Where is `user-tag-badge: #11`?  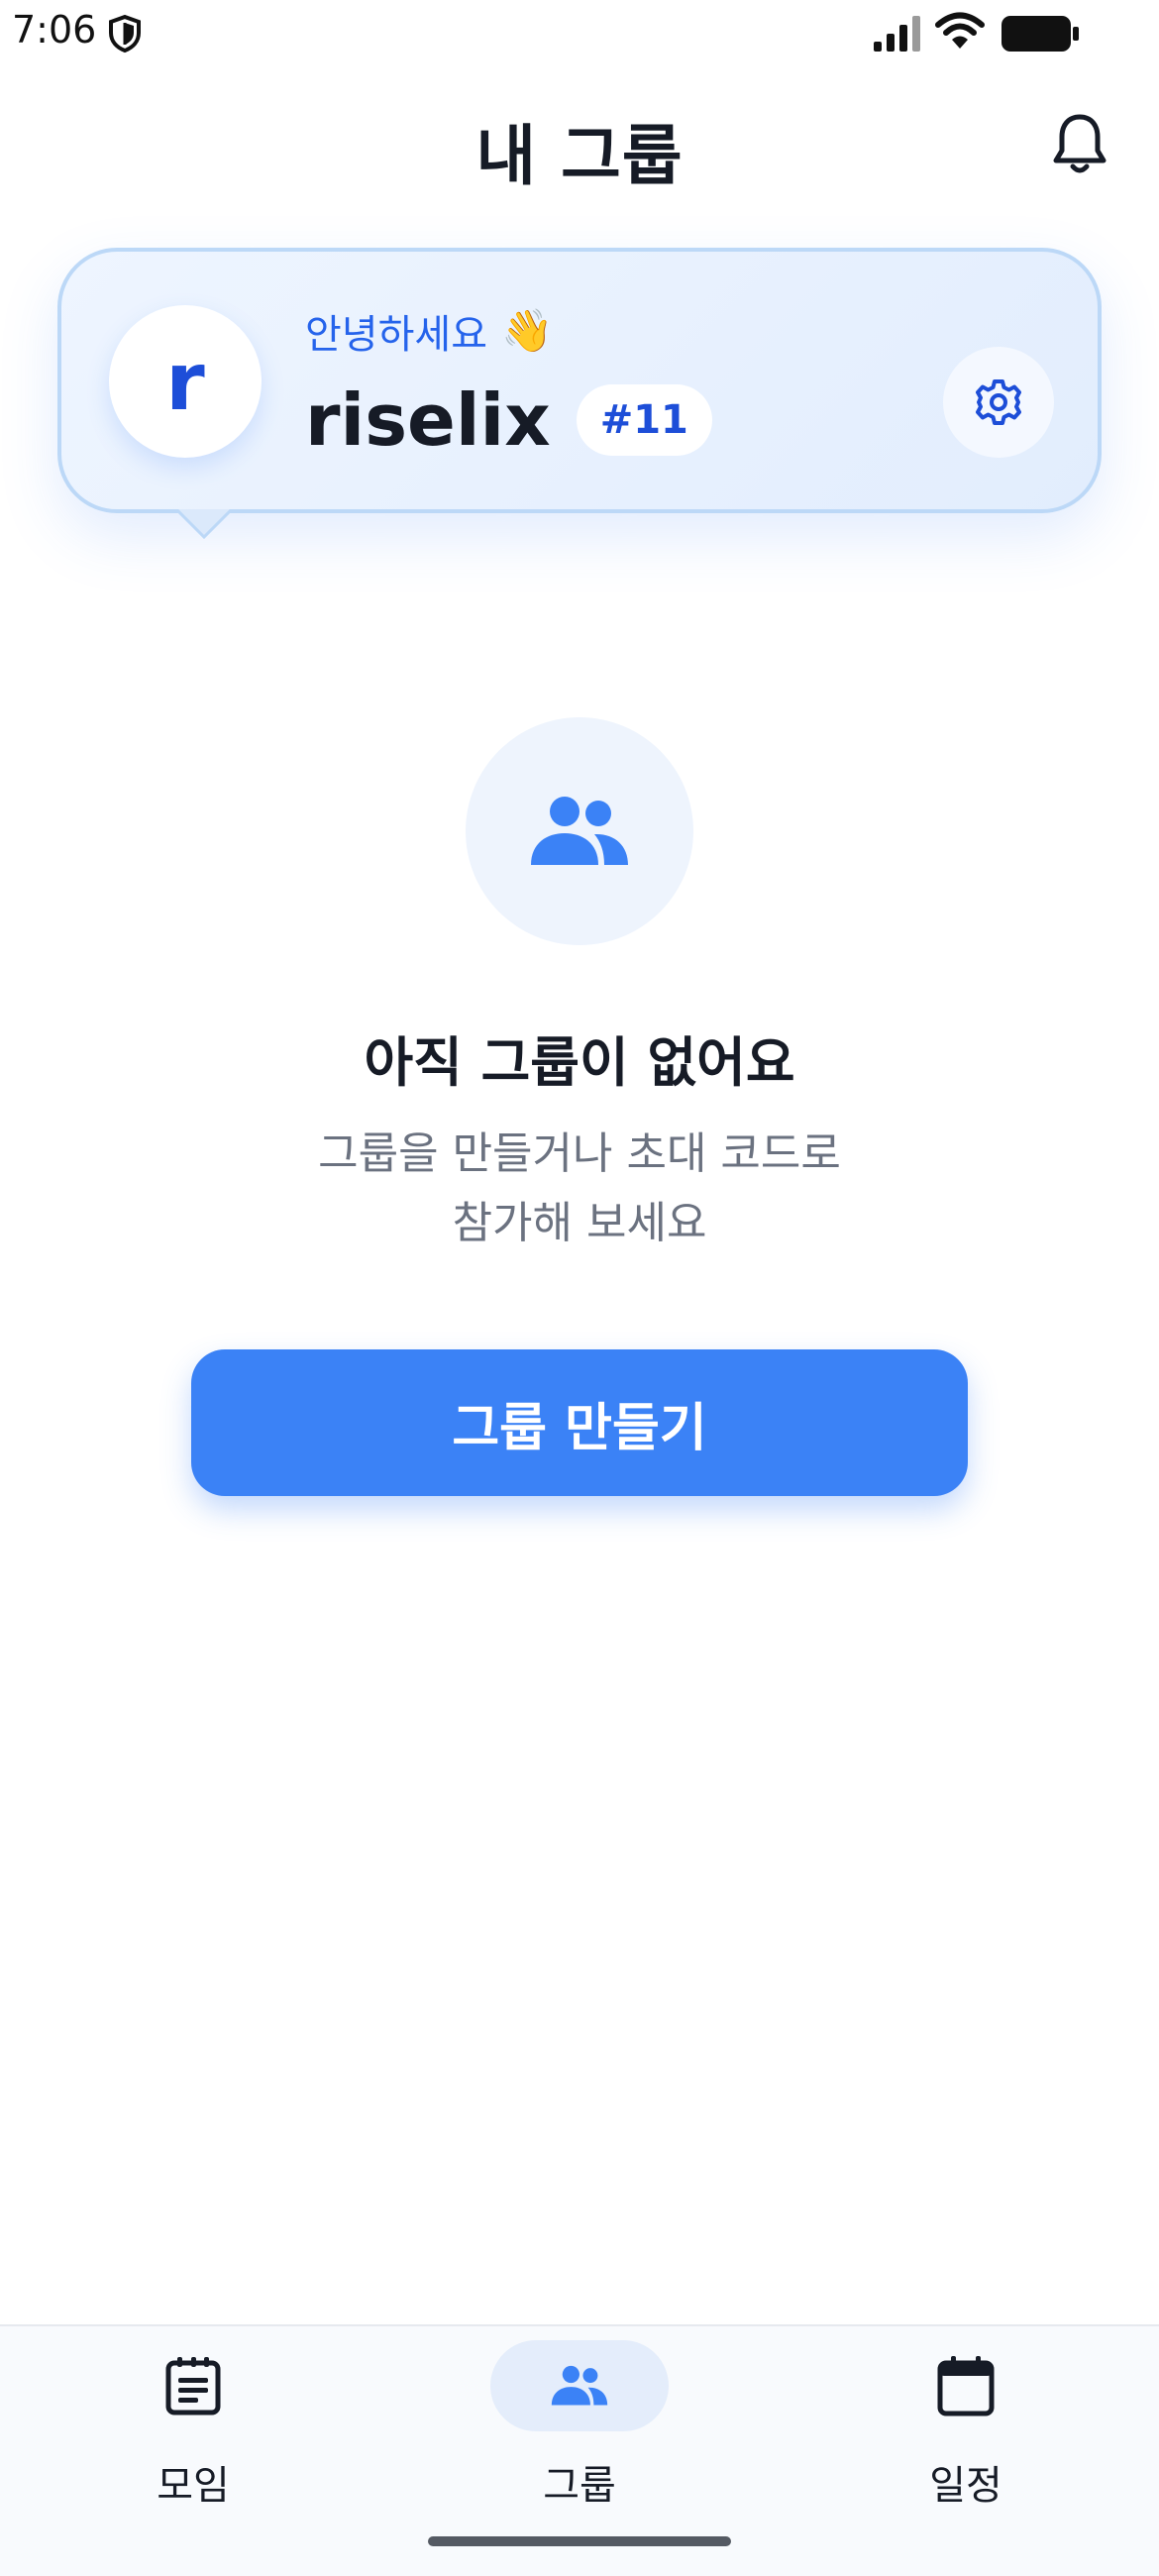 user-tag-badge: #11 is located at coordinates (644, 420).